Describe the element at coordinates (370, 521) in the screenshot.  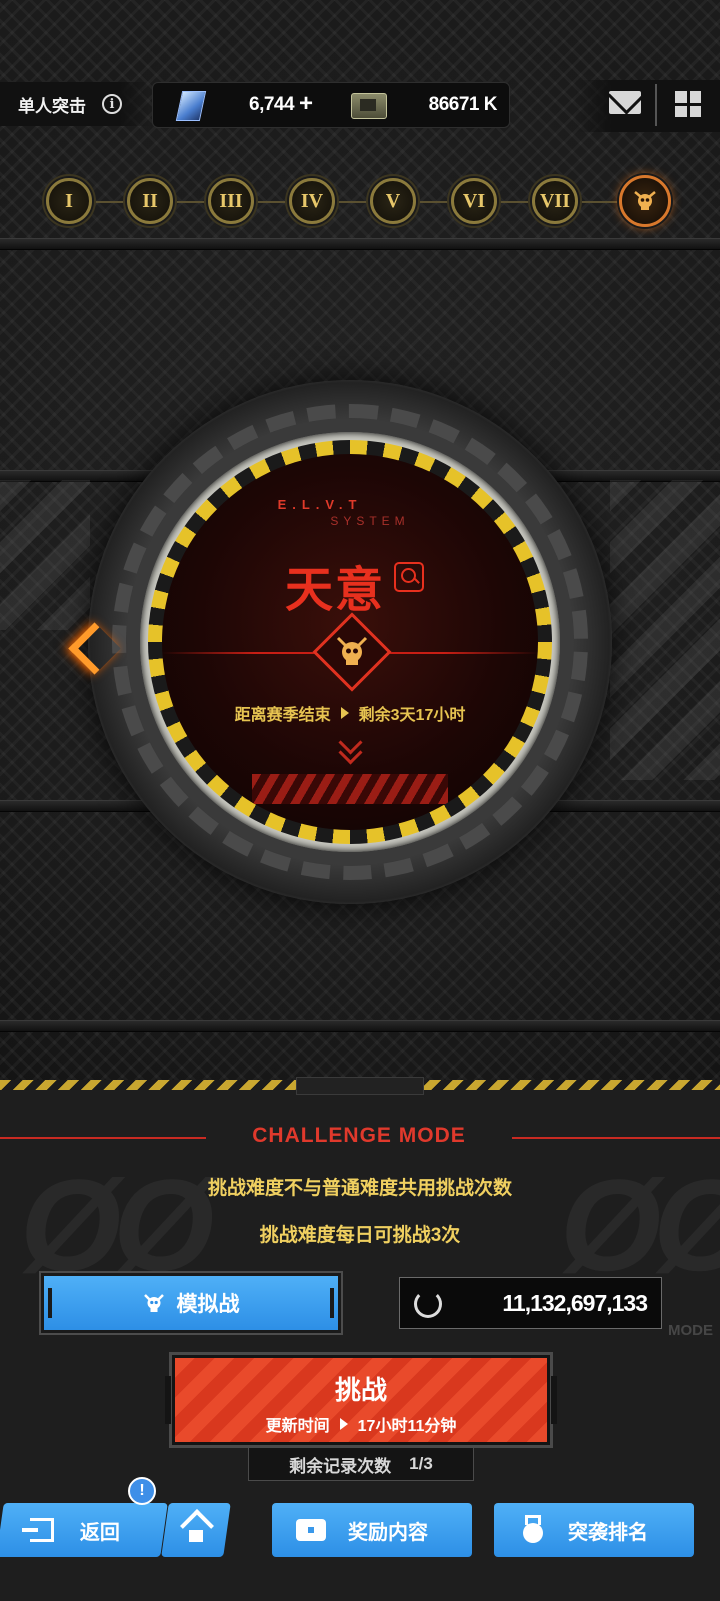
I see `system-line2: SYSTEM` at that location.